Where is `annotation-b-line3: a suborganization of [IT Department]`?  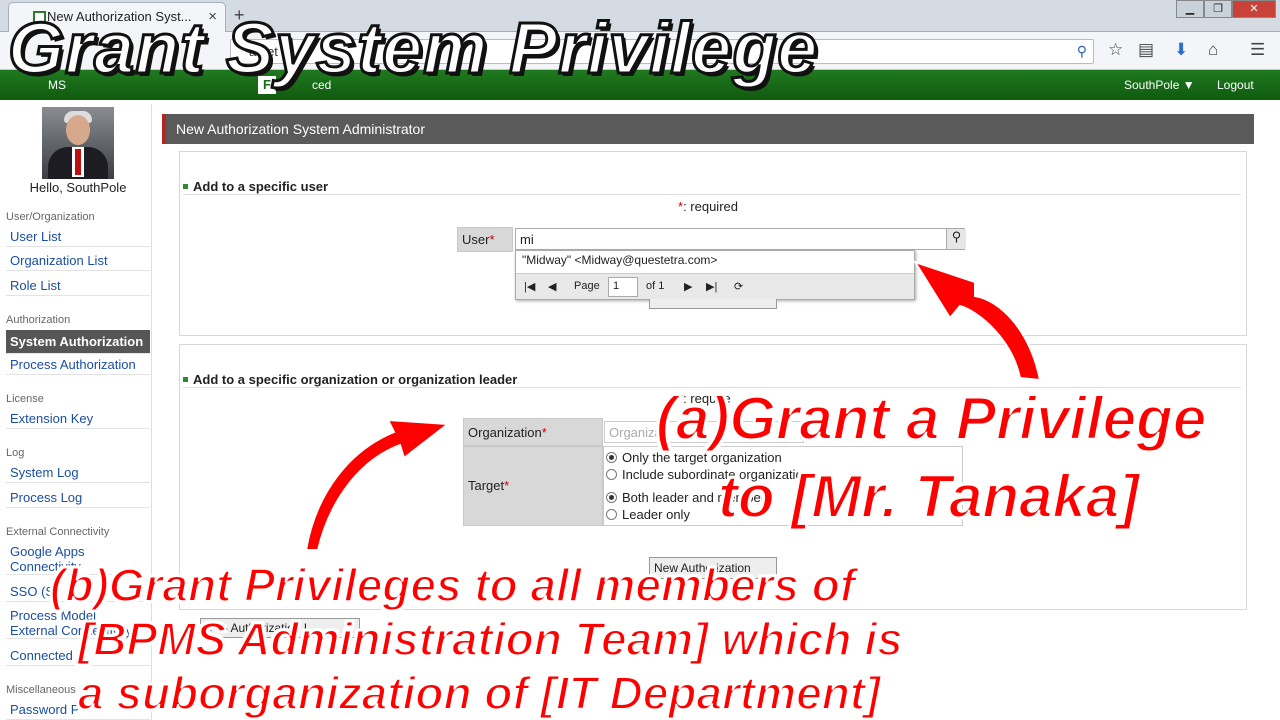 annotation-b-line3: a suborganization of [IT Department] is located at coordinates (479, 693).